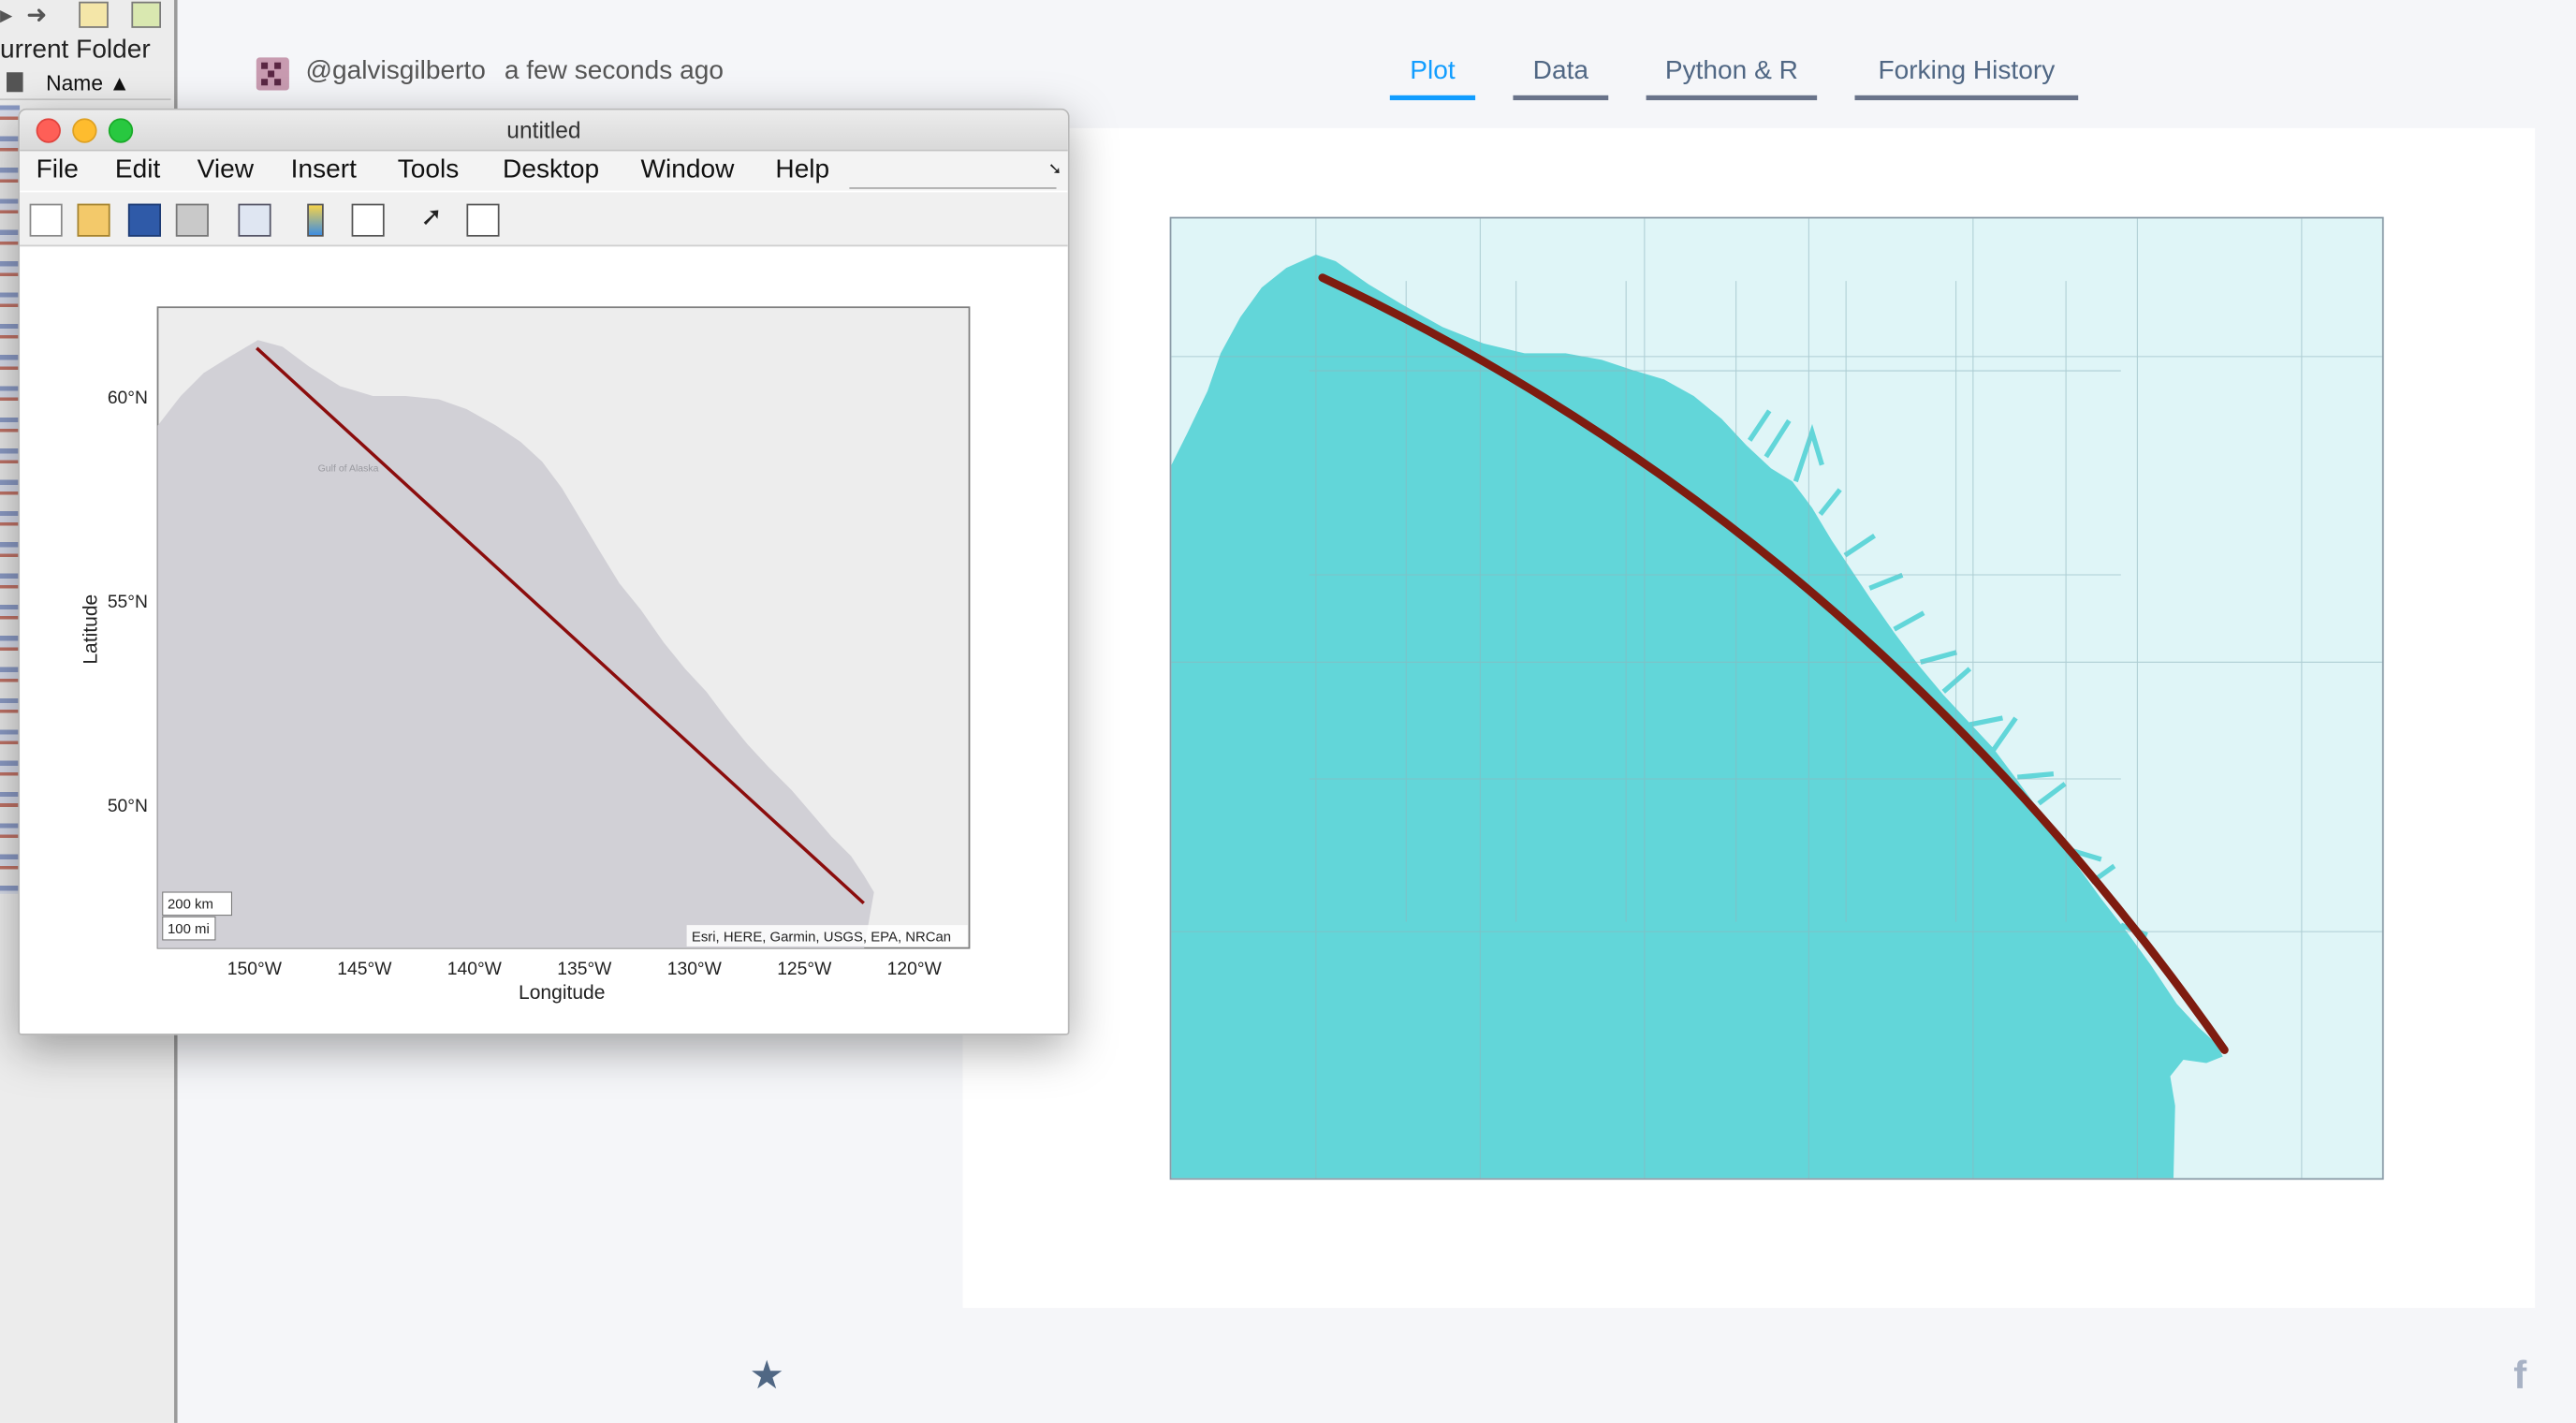  I want to click on matlab-folder-toolbar: ▸ ➜, so click(87, 16).